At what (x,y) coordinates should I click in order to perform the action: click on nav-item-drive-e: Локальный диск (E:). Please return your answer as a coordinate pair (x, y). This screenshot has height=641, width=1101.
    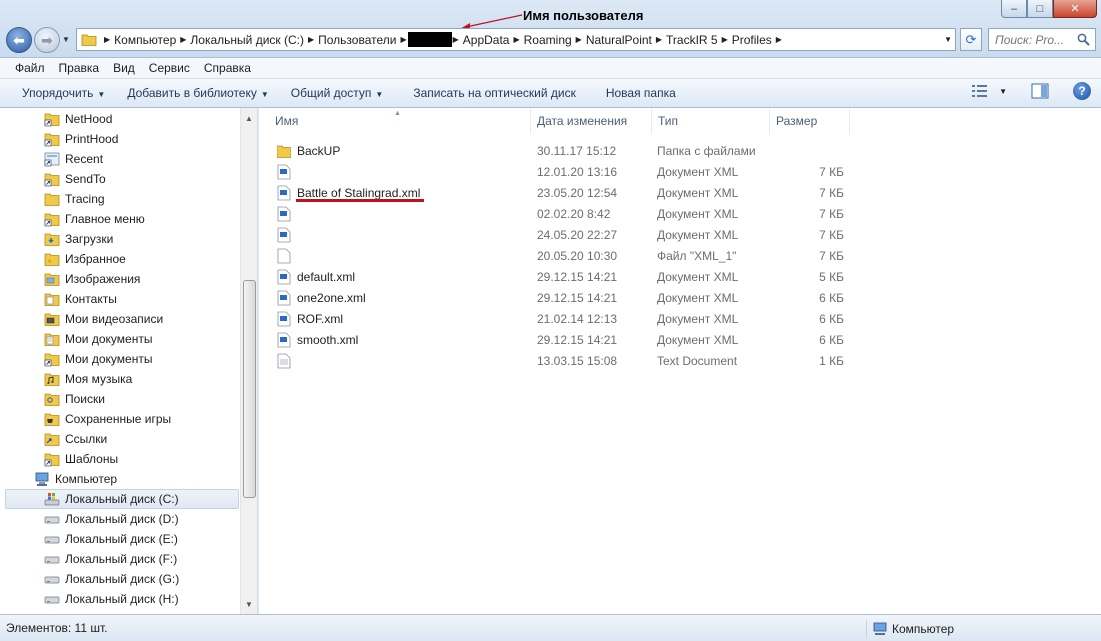
    Looking at the image, I should click on (111, 539).